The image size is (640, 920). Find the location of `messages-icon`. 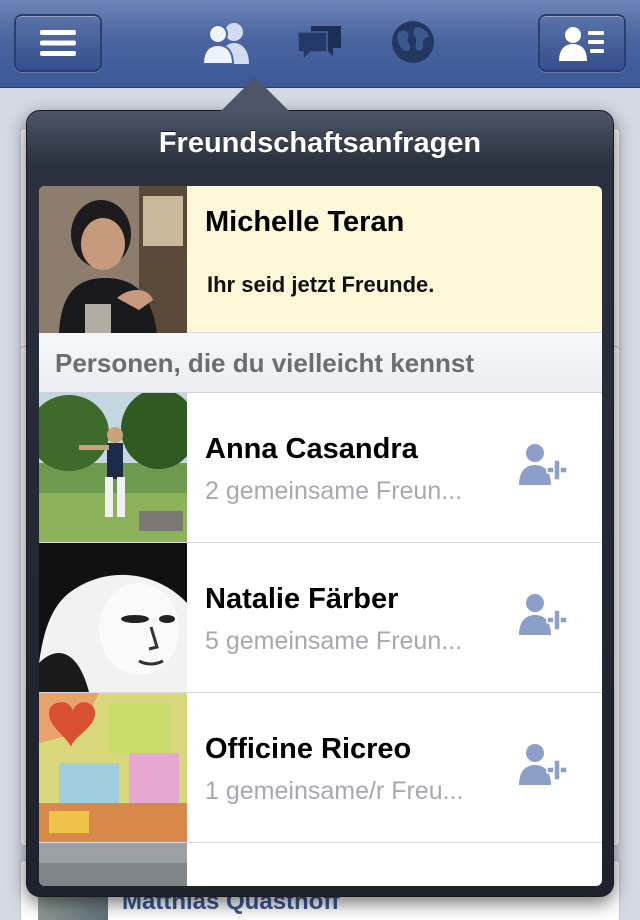

messages-icon is located at coordinates (320, 44).